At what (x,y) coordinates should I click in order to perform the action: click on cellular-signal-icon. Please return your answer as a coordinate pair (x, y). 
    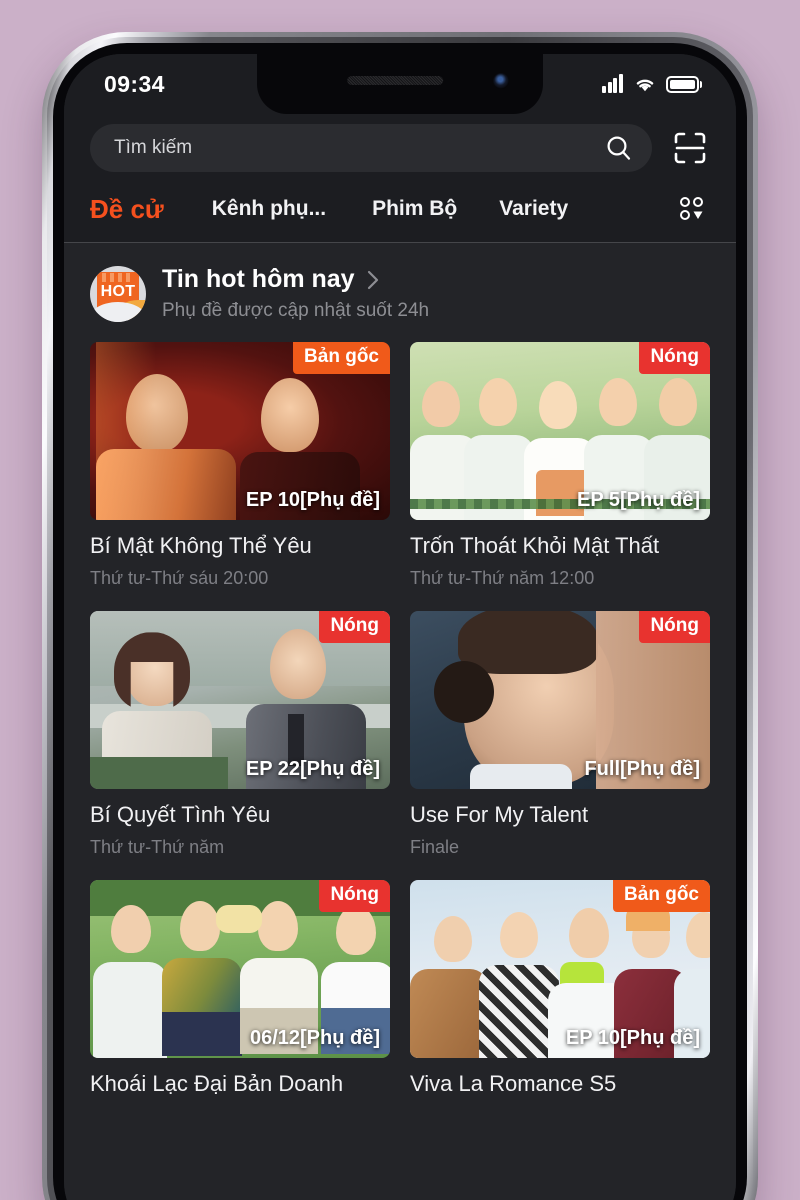
    Looking at the image, I should click on (613, 83).